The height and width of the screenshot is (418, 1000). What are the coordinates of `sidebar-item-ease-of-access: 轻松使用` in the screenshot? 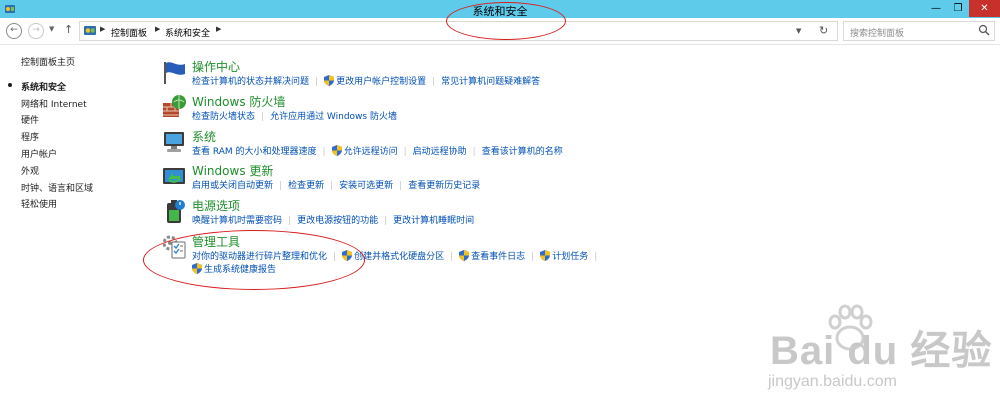 It's located at (39, 203).